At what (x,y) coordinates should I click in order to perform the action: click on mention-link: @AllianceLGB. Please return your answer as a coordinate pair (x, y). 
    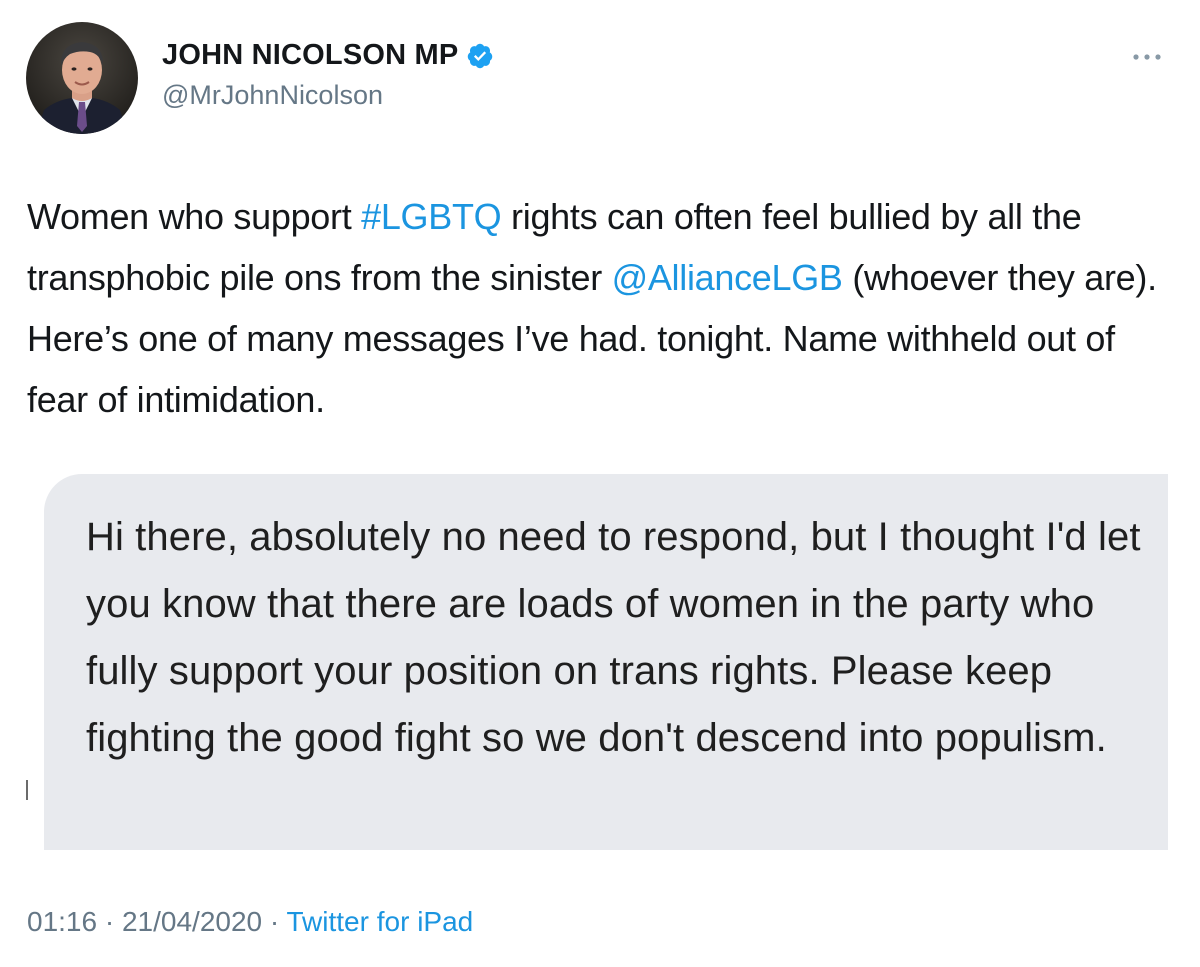
    Looking at the image, I should click on (727, 277).